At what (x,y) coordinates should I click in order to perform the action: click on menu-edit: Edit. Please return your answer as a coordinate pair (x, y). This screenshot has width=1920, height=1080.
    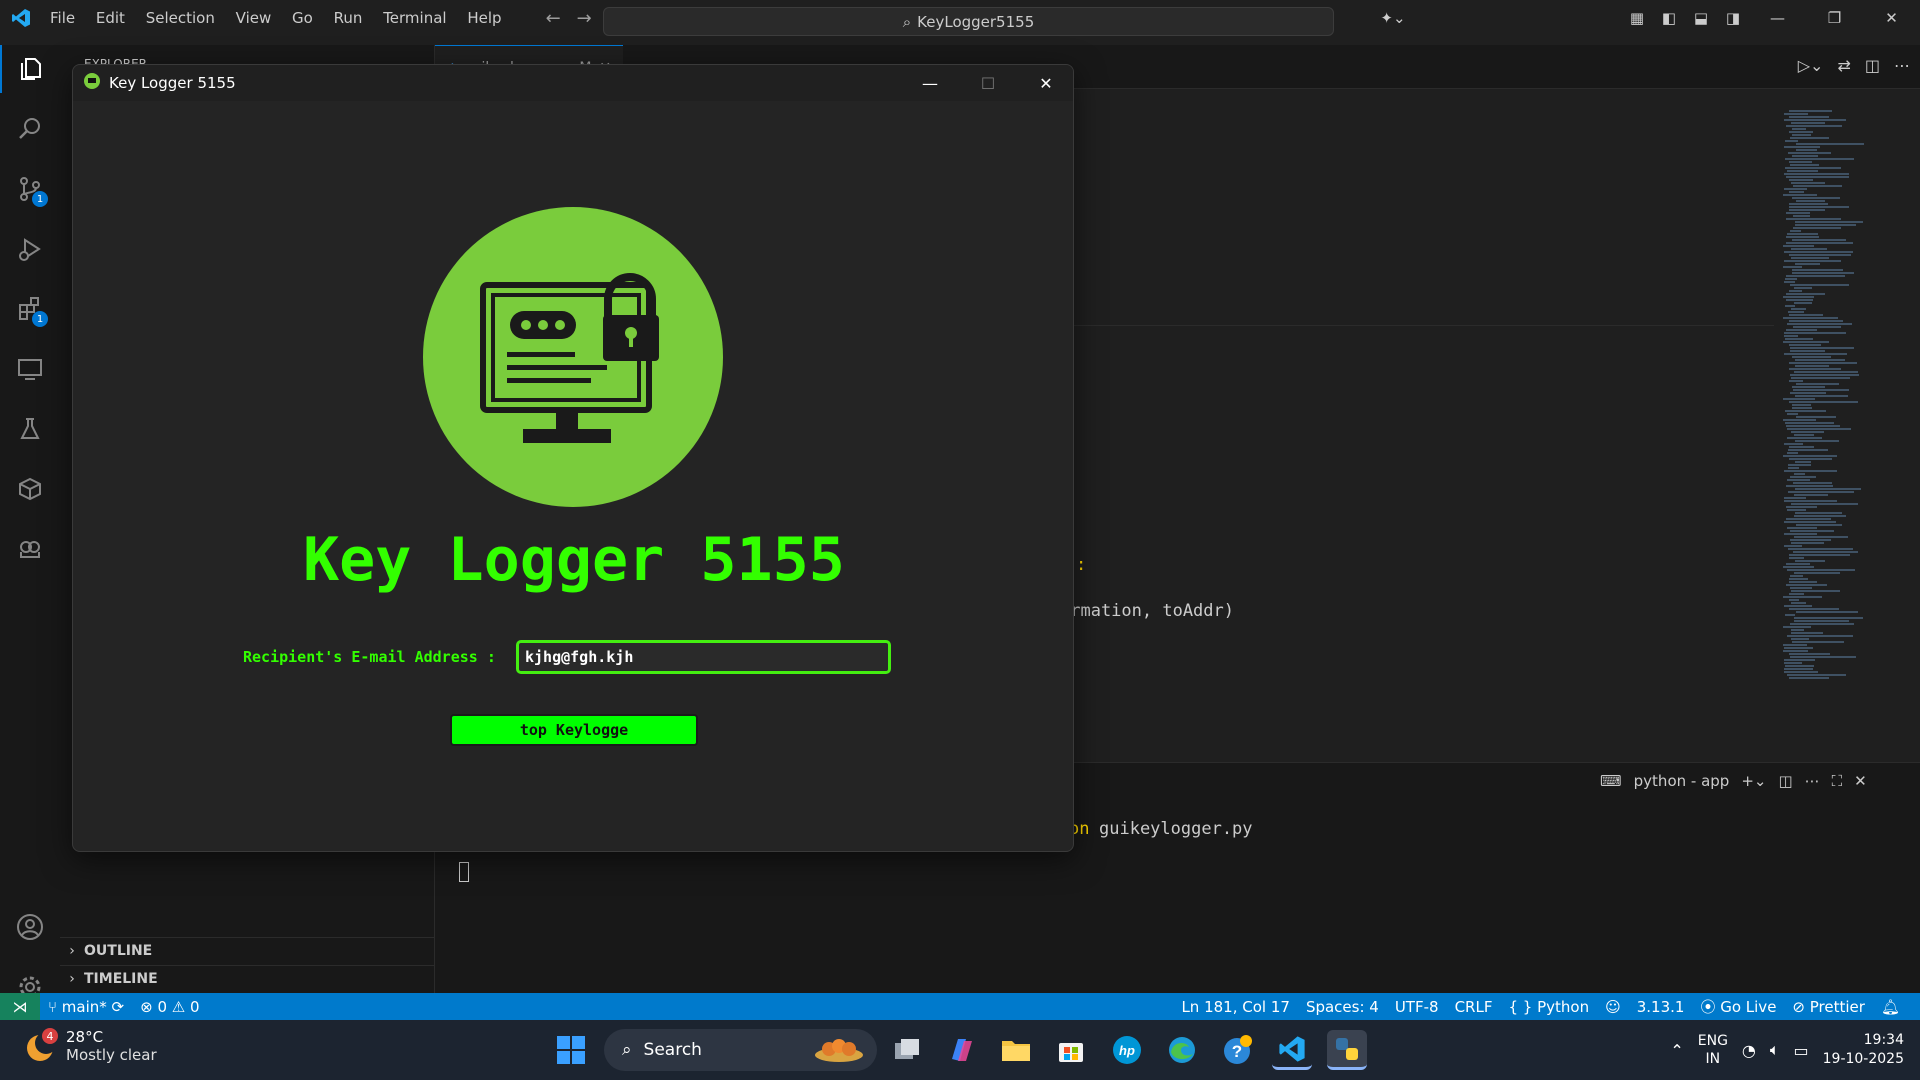
    Looking at the image, I should click on (110, 18).